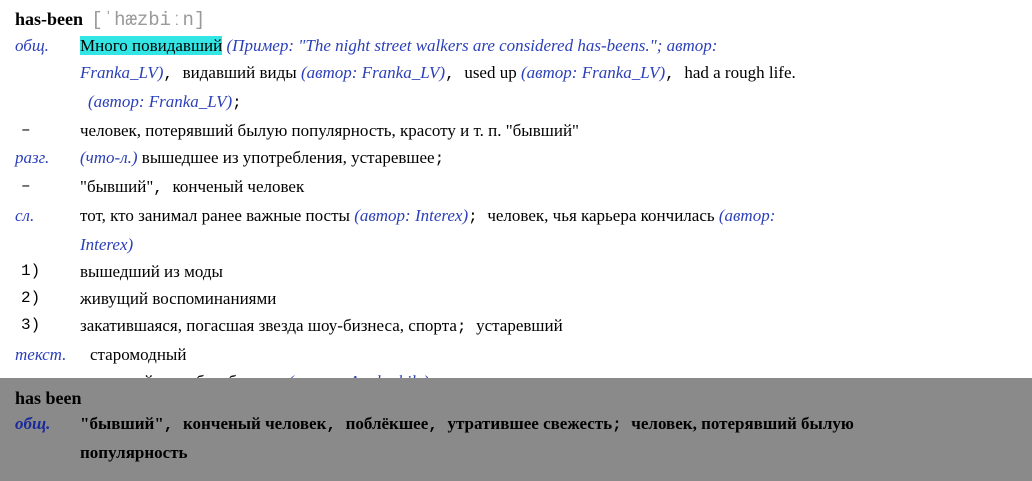  What do you see at coordinates (551, 298) in the screenshot?
I see `translation: живущий воспоминаниями` at bounding box center [551, 298].